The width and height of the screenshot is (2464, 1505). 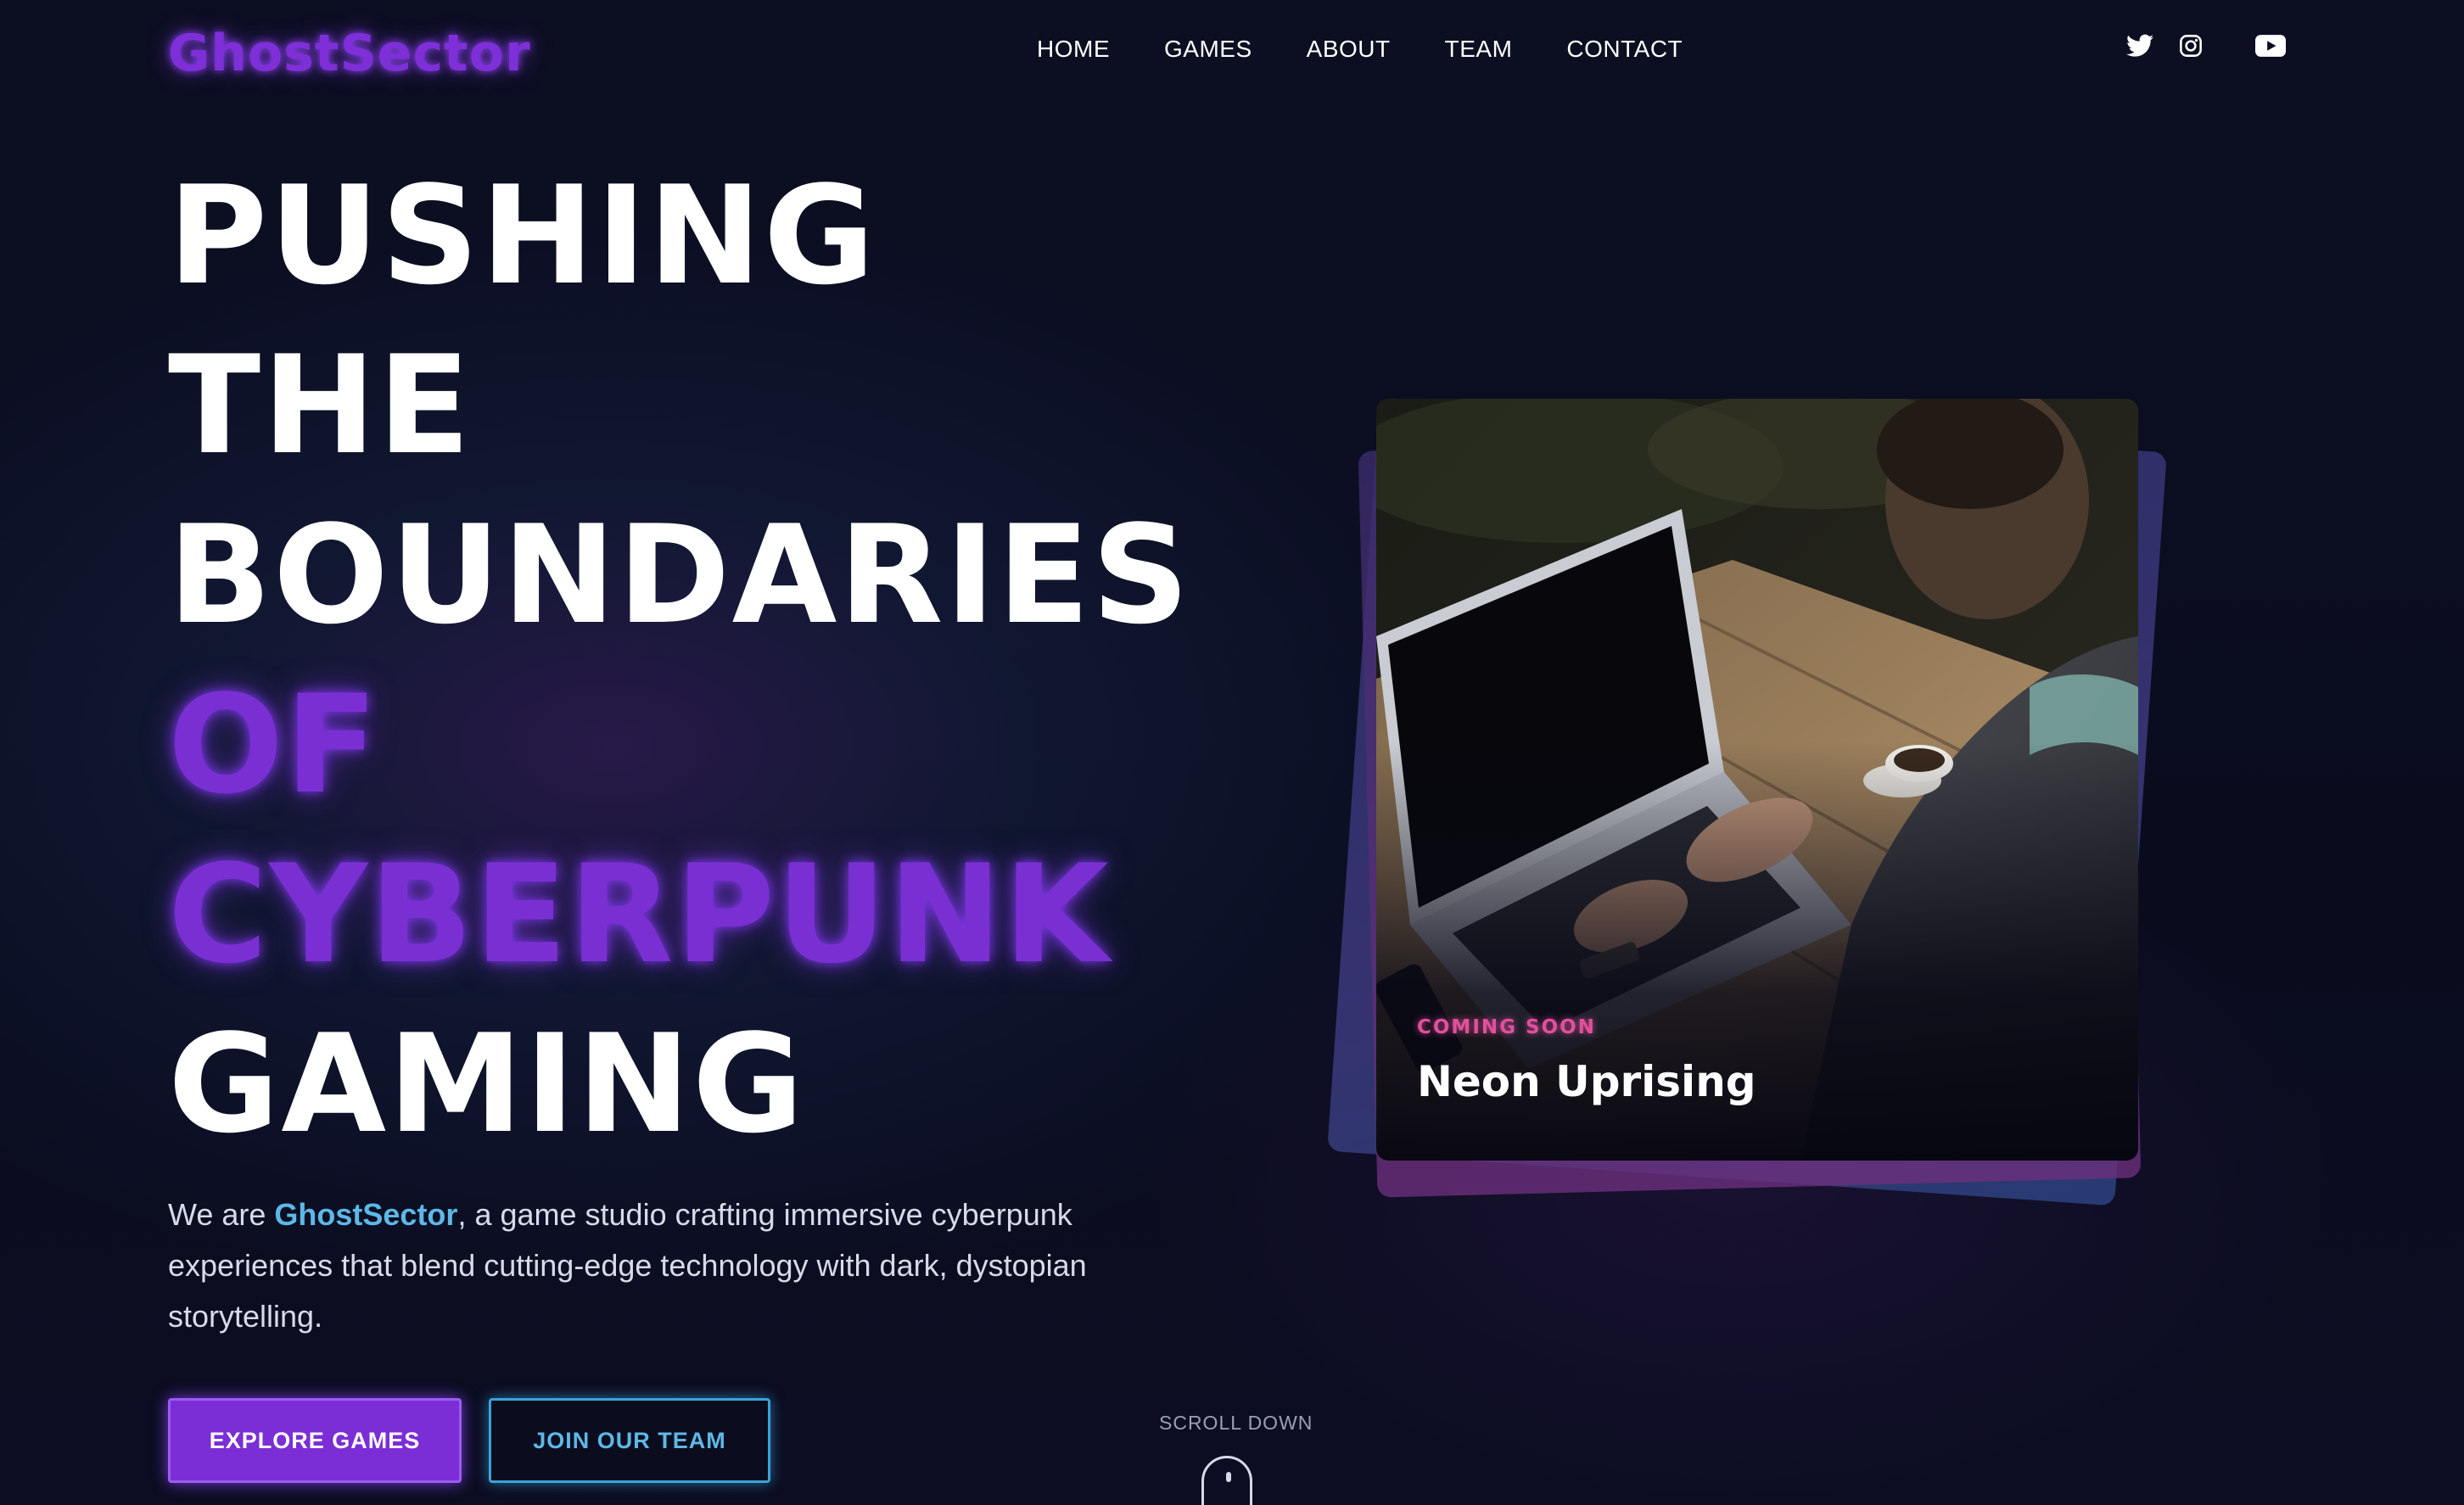 What do you see at coordinates (1073, 49) in the screenshot?
I see `nav-home: HOME` at bounding box center [1073, 49].